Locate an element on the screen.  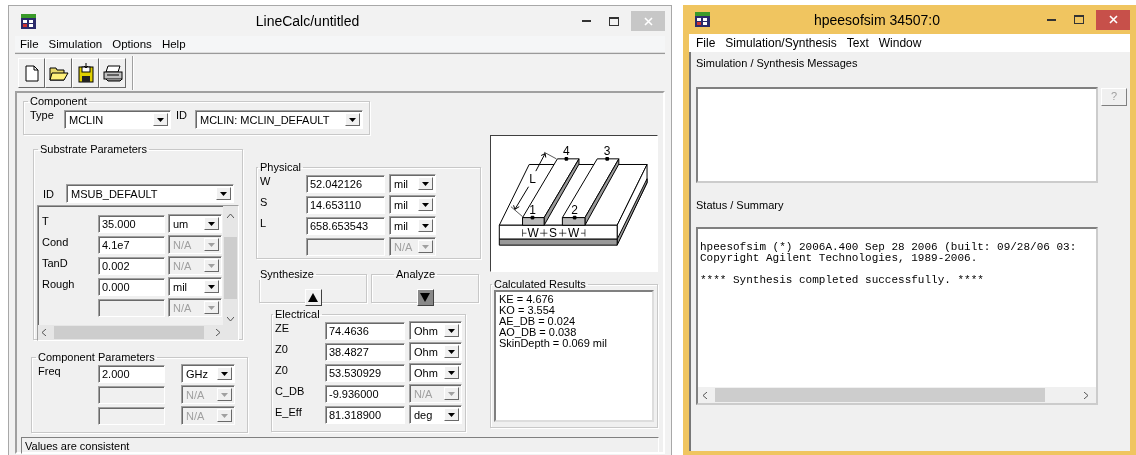
group-label: Calculated Results is located at coordinates (540, 284).